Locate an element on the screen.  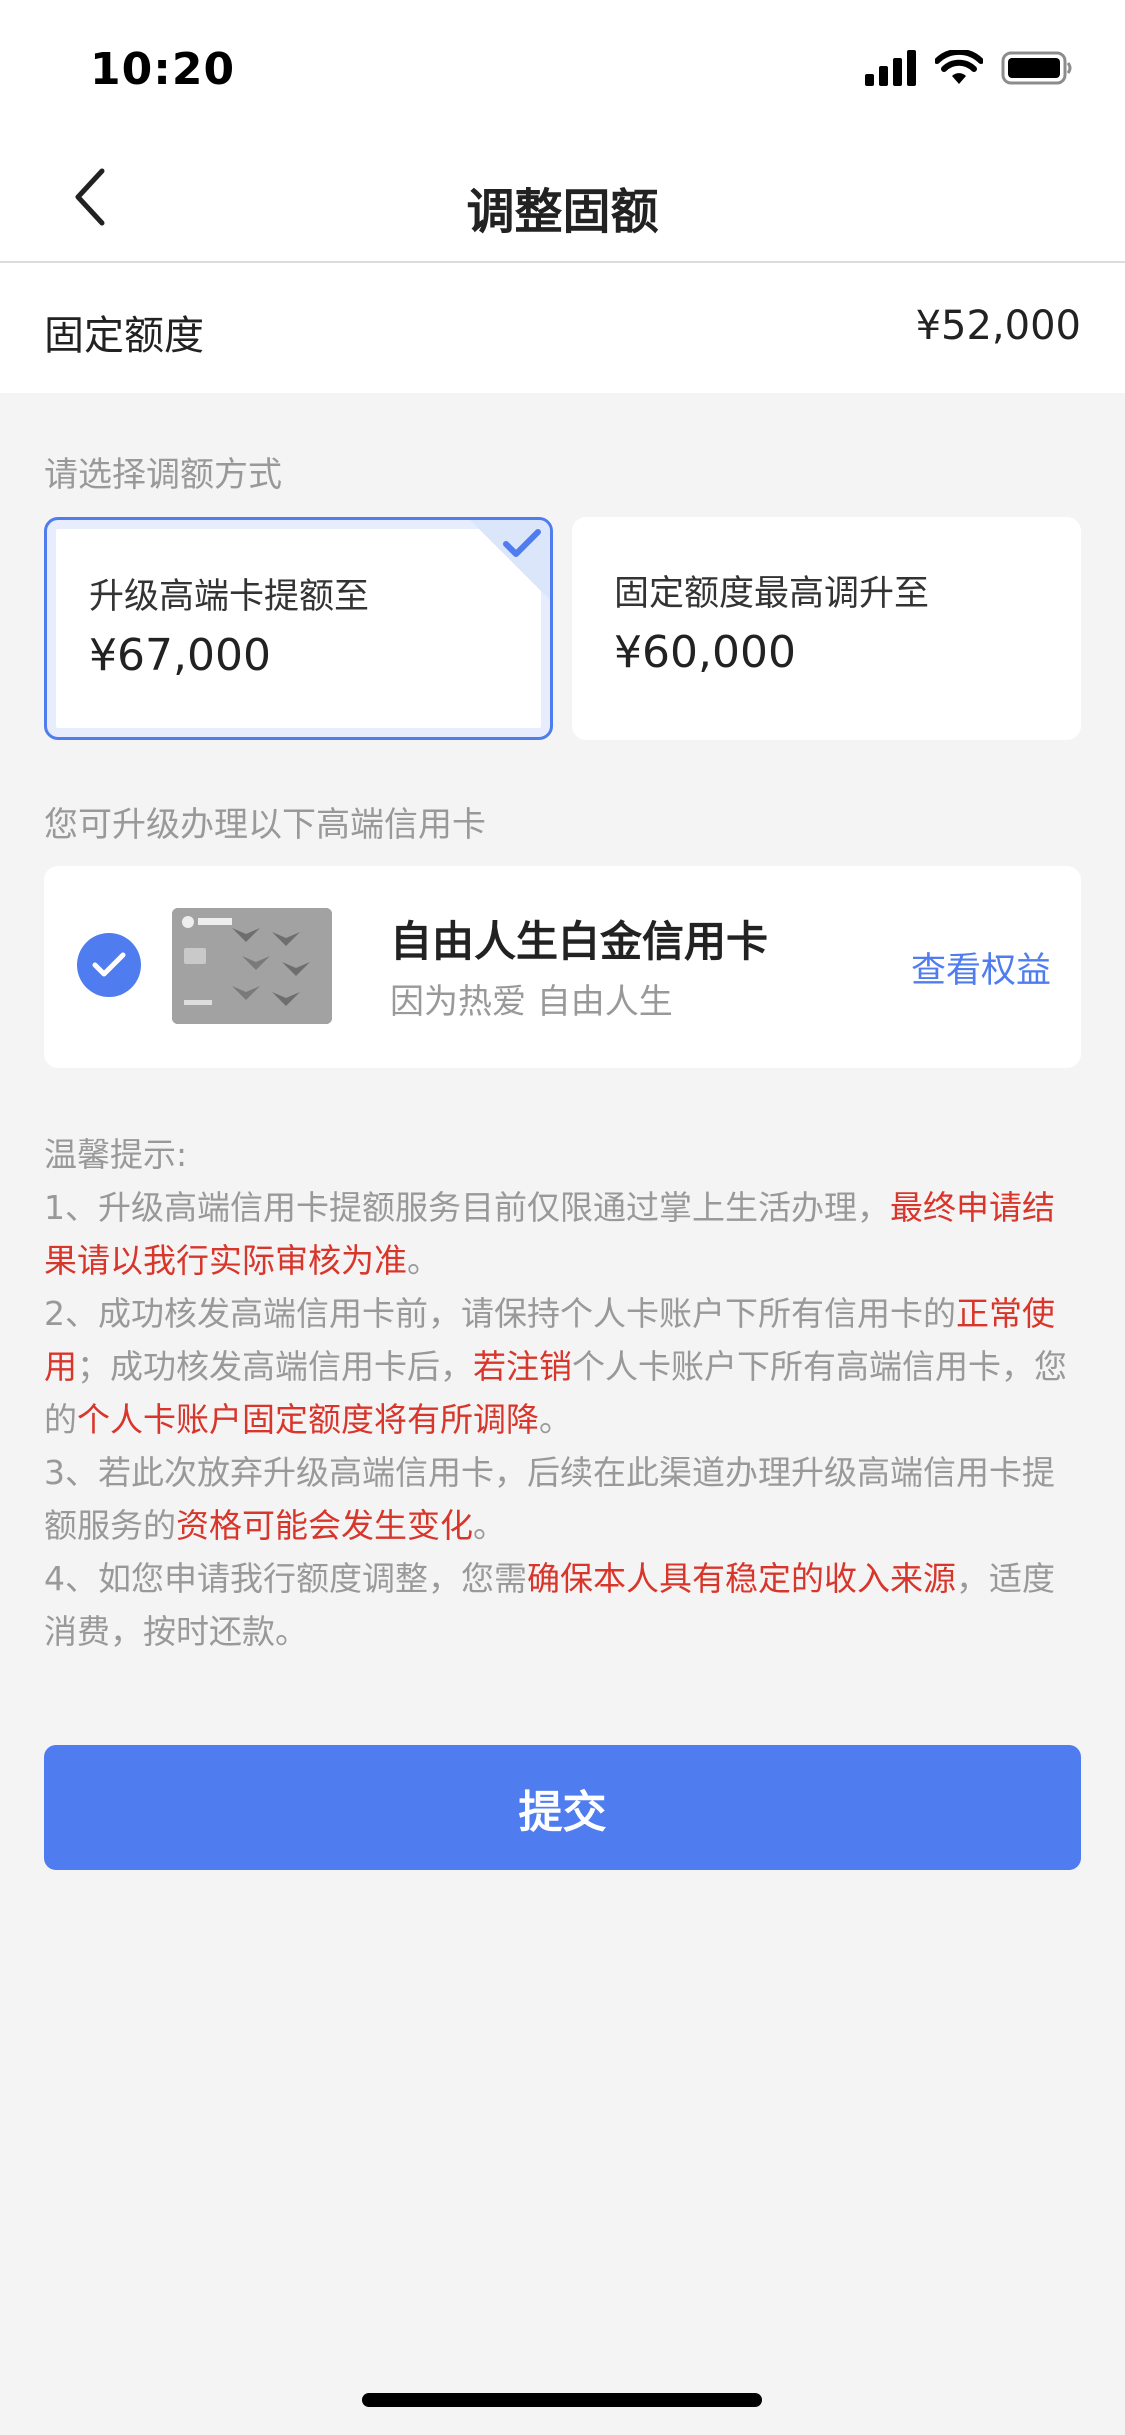
option-label: 固定额度最高调升至 is located at coordinates (772, 594).